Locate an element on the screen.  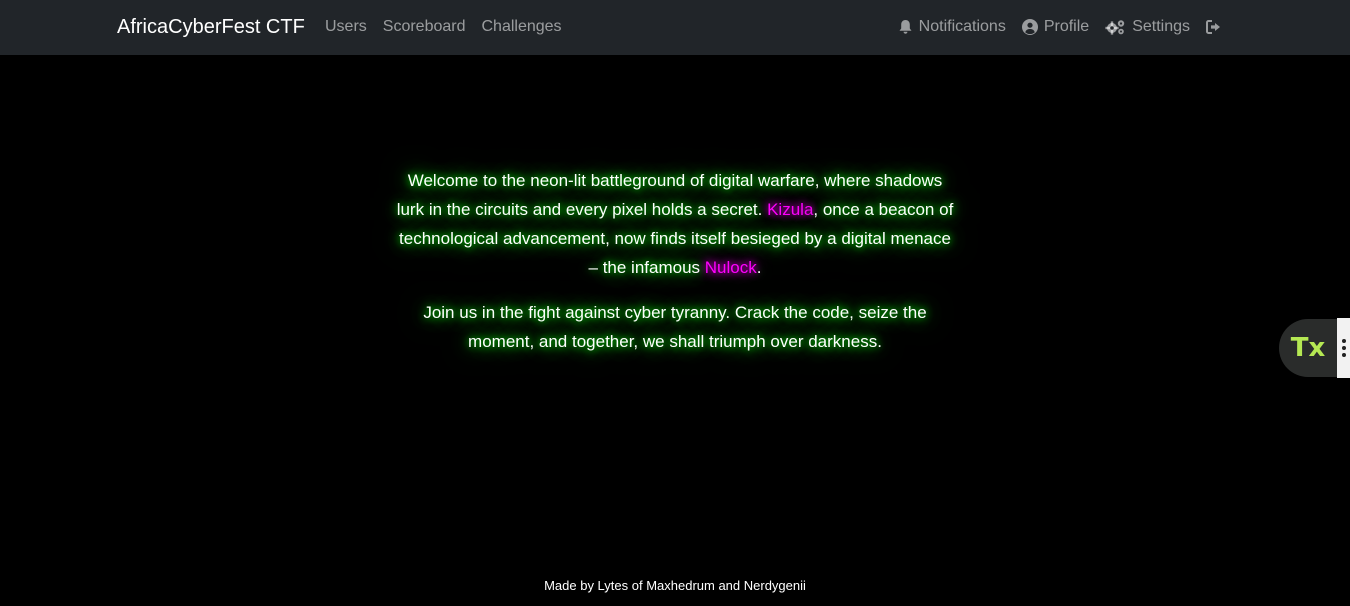
tx-floating-widget: Tx is located at coordinates (1314, 348).